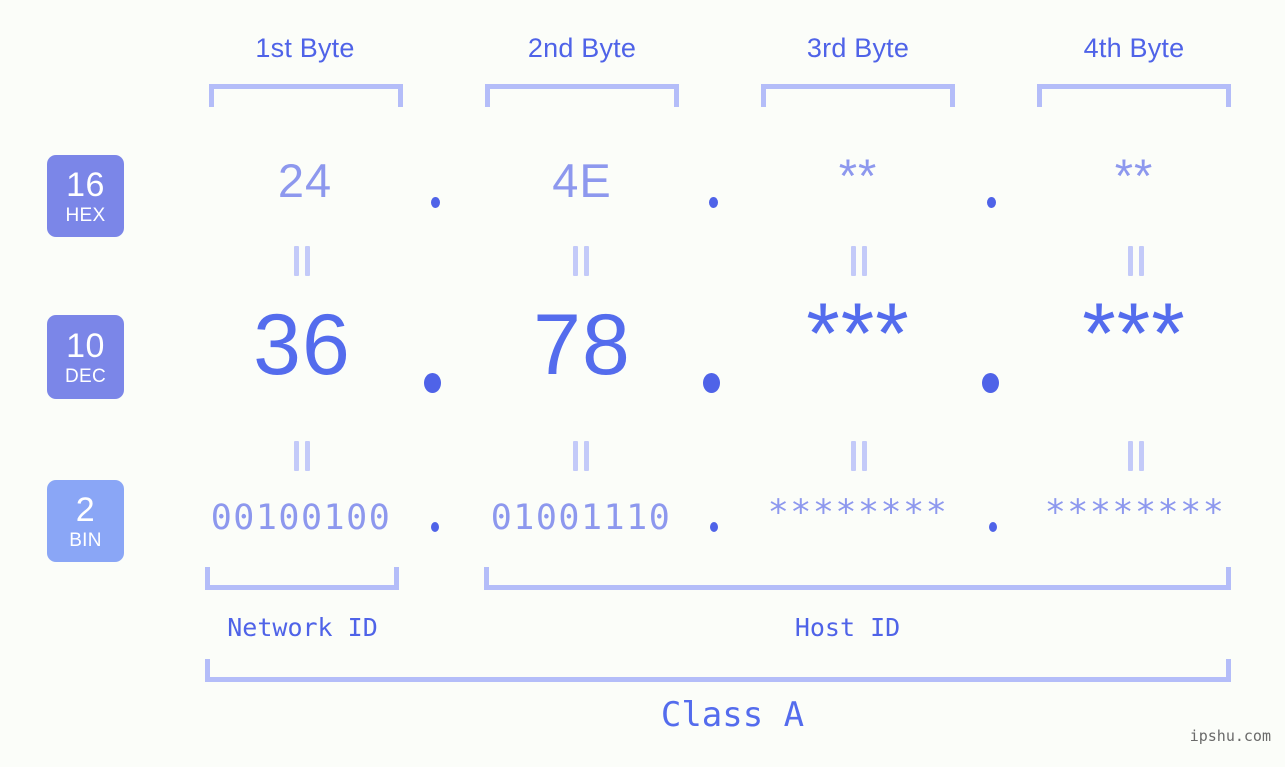  Describe the element at coordinates (581, 518) in the screenshot. I see `bin-byte-2: 01001110` at that location.